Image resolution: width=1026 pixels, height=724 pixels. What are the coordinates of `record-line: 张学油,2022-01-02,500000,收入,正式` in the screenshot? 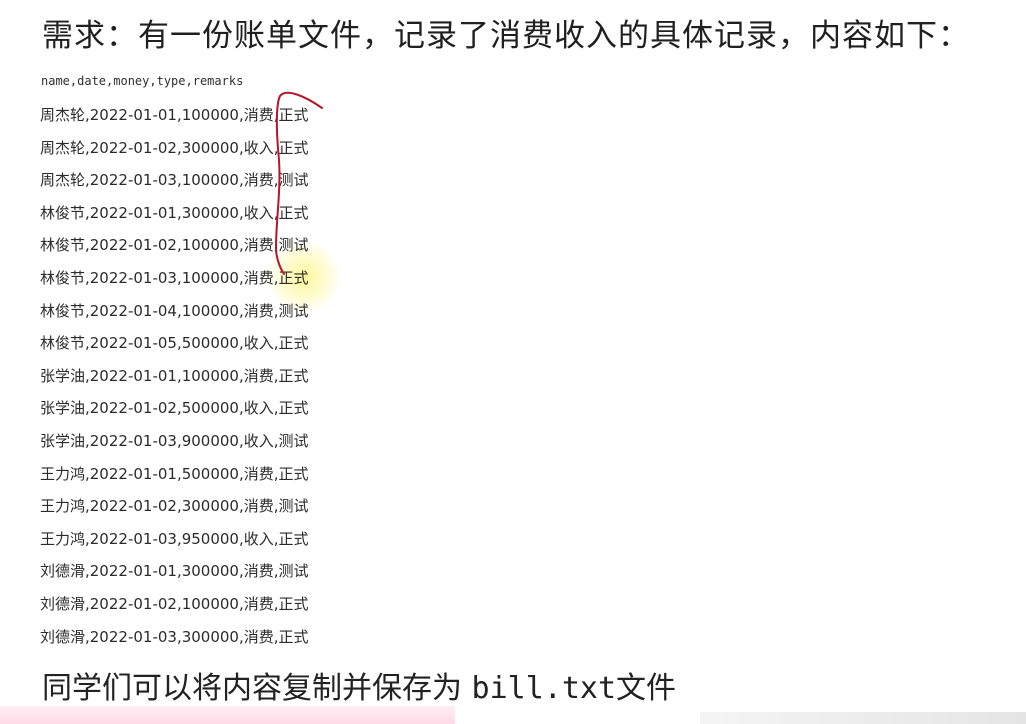 It's located at (174, 408).